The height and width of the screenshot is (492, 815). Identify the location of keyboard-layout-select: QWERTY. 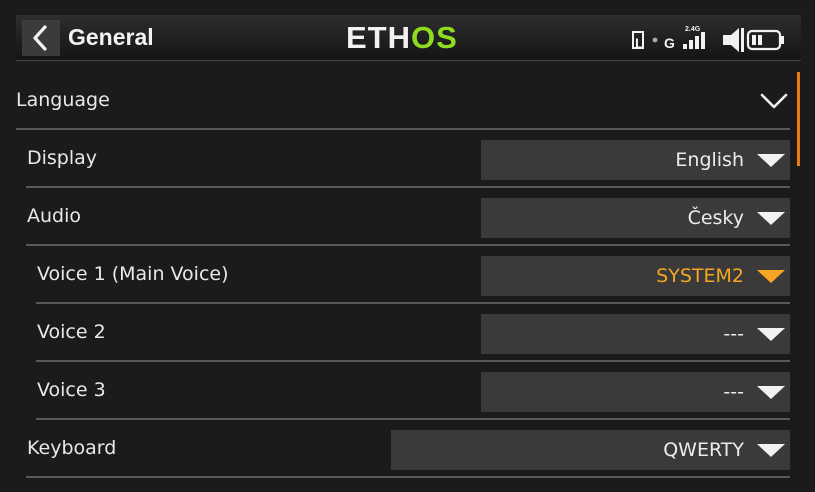
(590, 450).